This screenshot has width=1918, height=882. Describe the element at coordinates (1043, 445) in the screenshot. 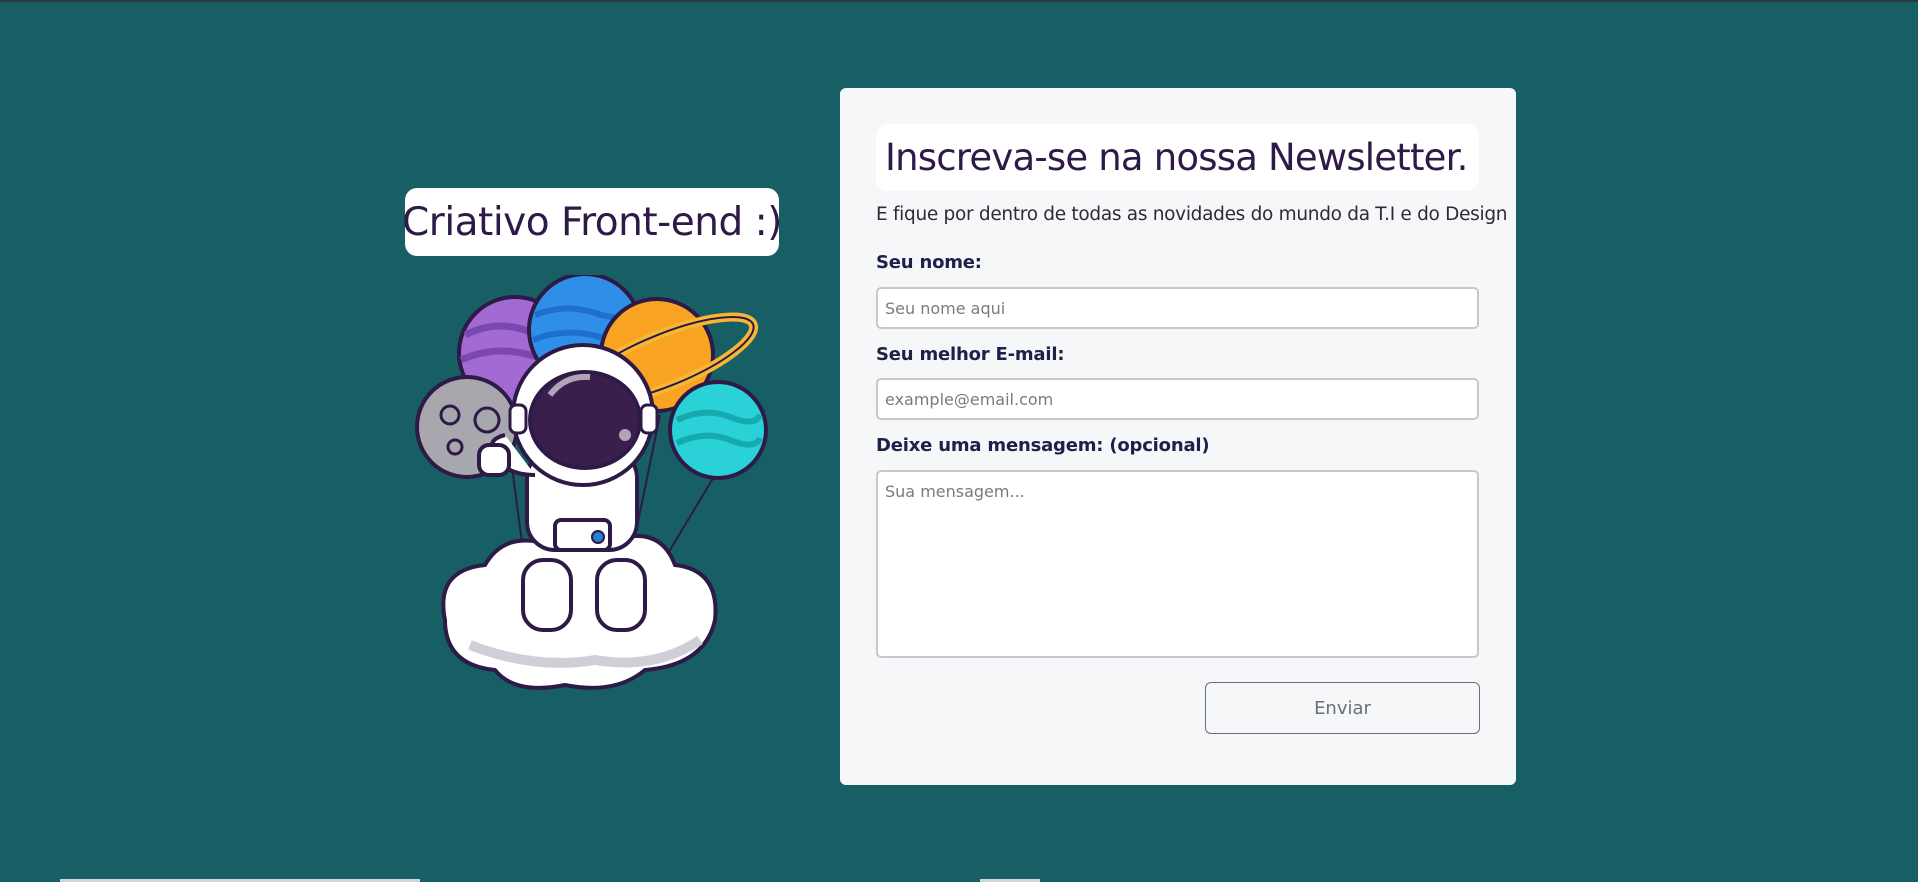

I see `message-label: Deixe uma mensagem: (opcional)` at that location.